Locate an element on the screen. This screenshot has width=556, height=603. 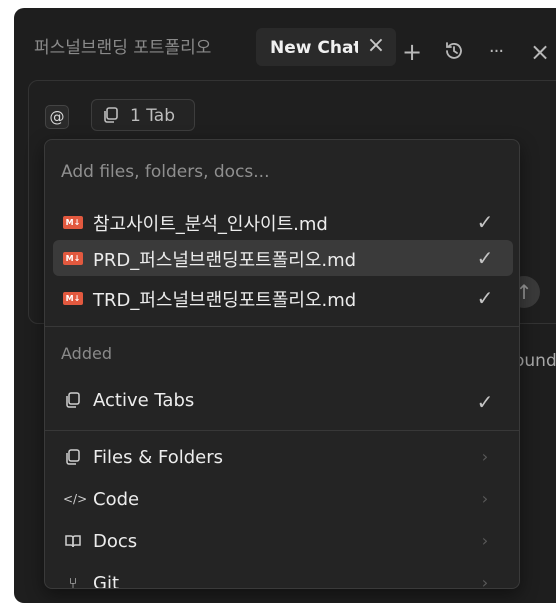
file-row: M↓ TRD_퍼스널브랜딩포트폴리오.md ✓ is located at coordinates (283, 298).